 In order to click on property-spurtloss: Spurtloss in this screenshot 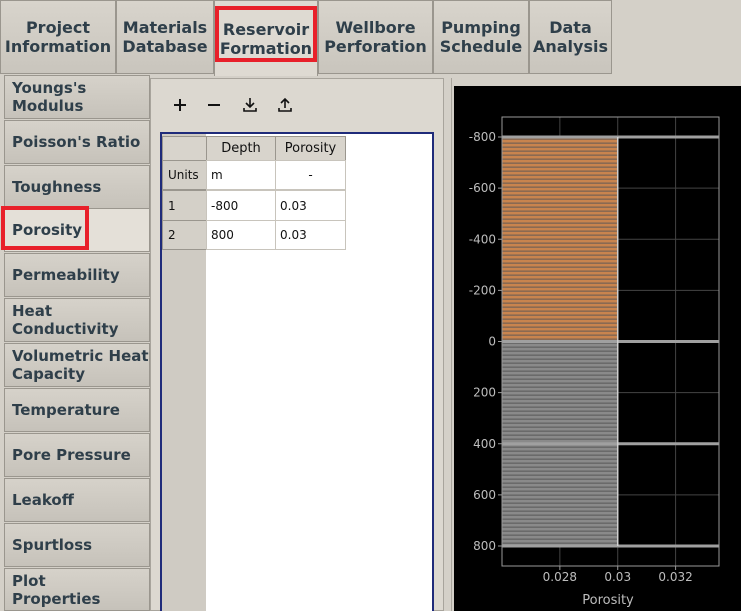, I will do `click(77, 545)`.